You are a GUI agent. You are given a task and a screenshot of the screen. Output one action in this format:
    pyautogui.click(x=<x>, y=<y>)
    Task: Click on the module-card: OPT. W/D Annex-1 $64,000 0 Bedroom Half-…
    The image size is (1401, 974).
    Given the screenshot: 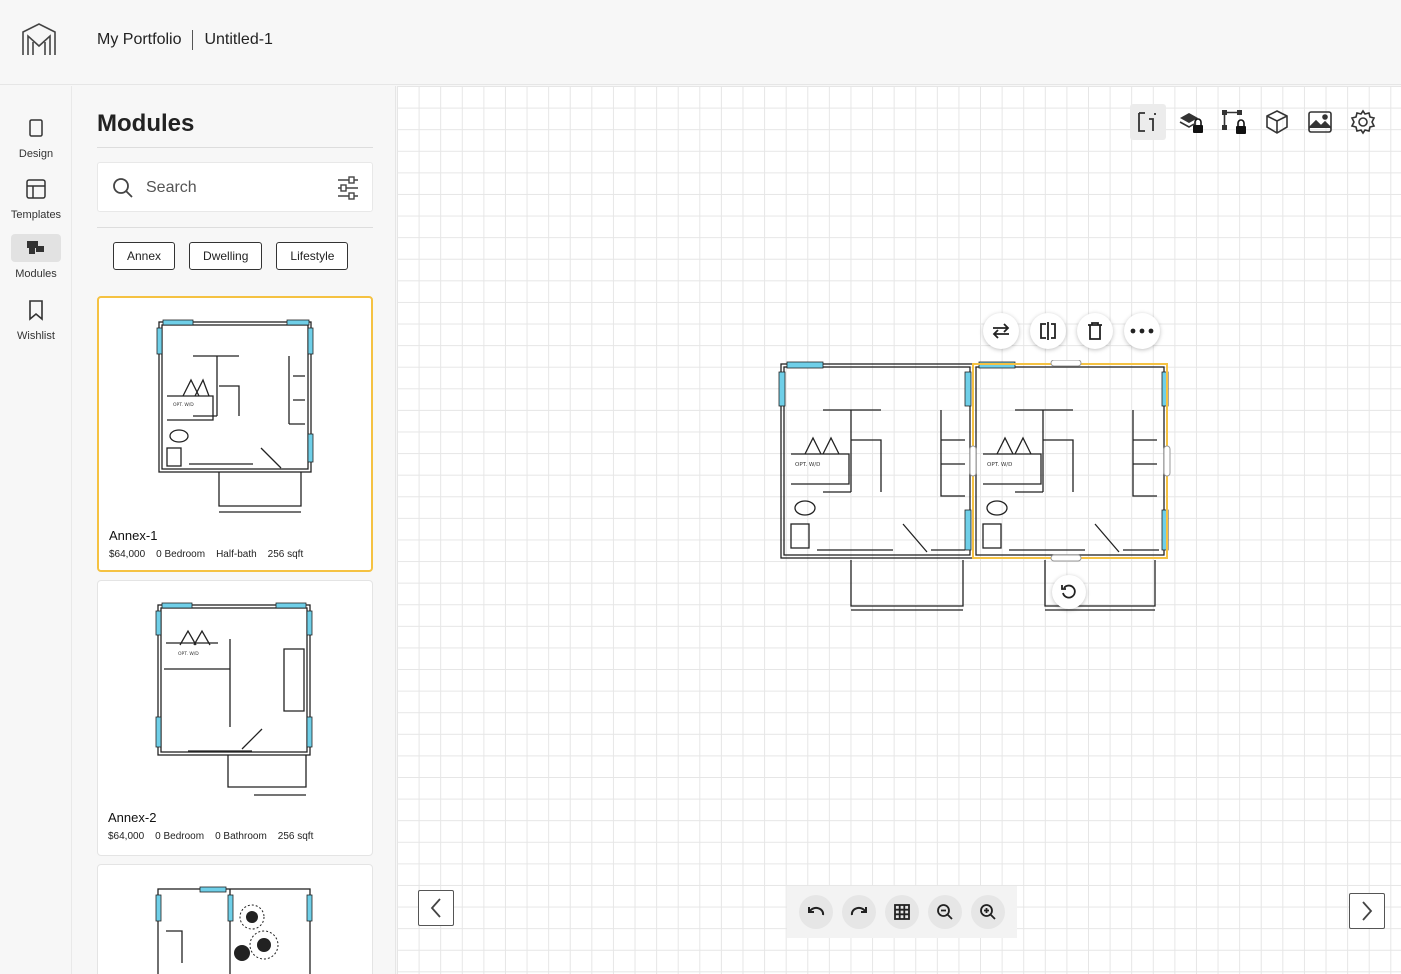 What is the action you would take?
    pyautogui.click(x=235, y=434)
    